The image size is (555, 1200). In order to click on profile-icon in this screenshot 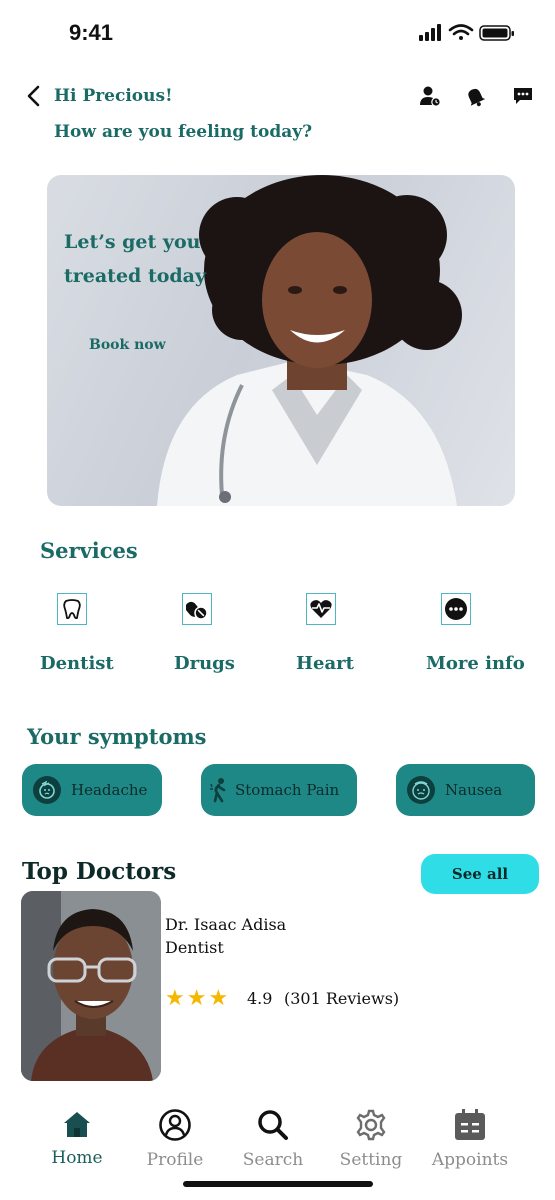, I will do `click(175, 1125)`.